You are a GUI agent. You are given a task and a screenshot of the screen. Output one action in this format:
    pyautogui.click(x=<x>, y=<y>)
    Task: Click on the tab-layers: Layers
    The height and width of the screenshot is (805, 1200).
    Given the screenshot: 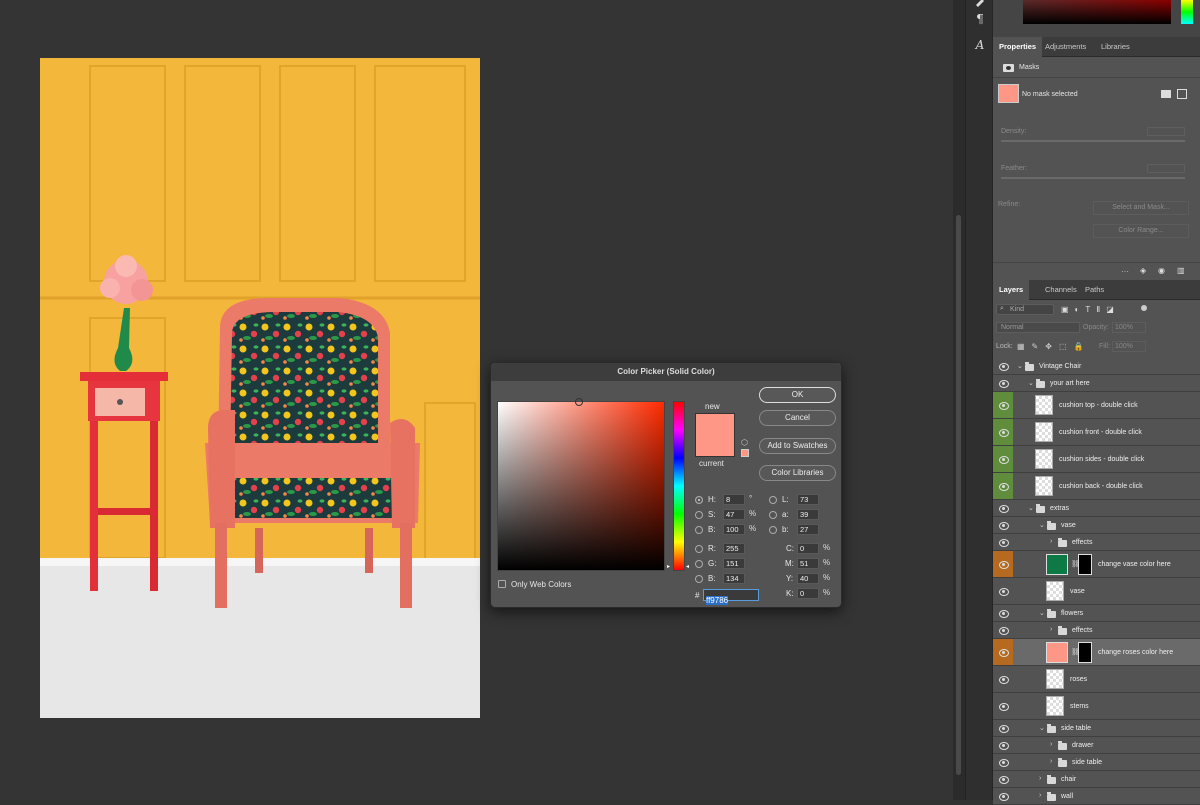 What is the action you would take?
    pyautogui.click(x=1011, y=290)
    